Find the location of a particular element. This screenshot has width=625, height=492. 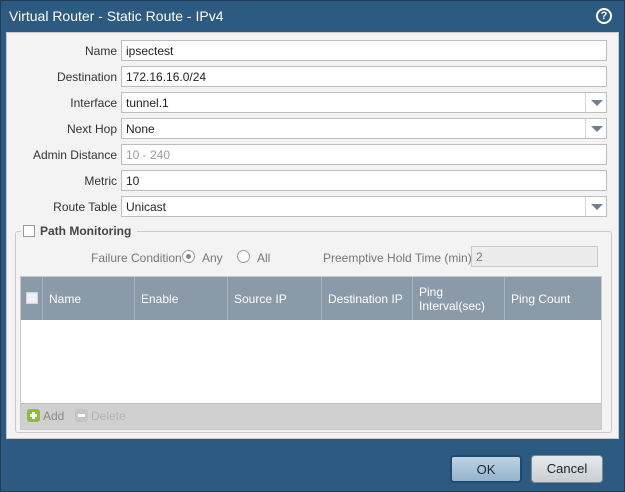

destination-label: Destination is located at coordinates (86, 77).